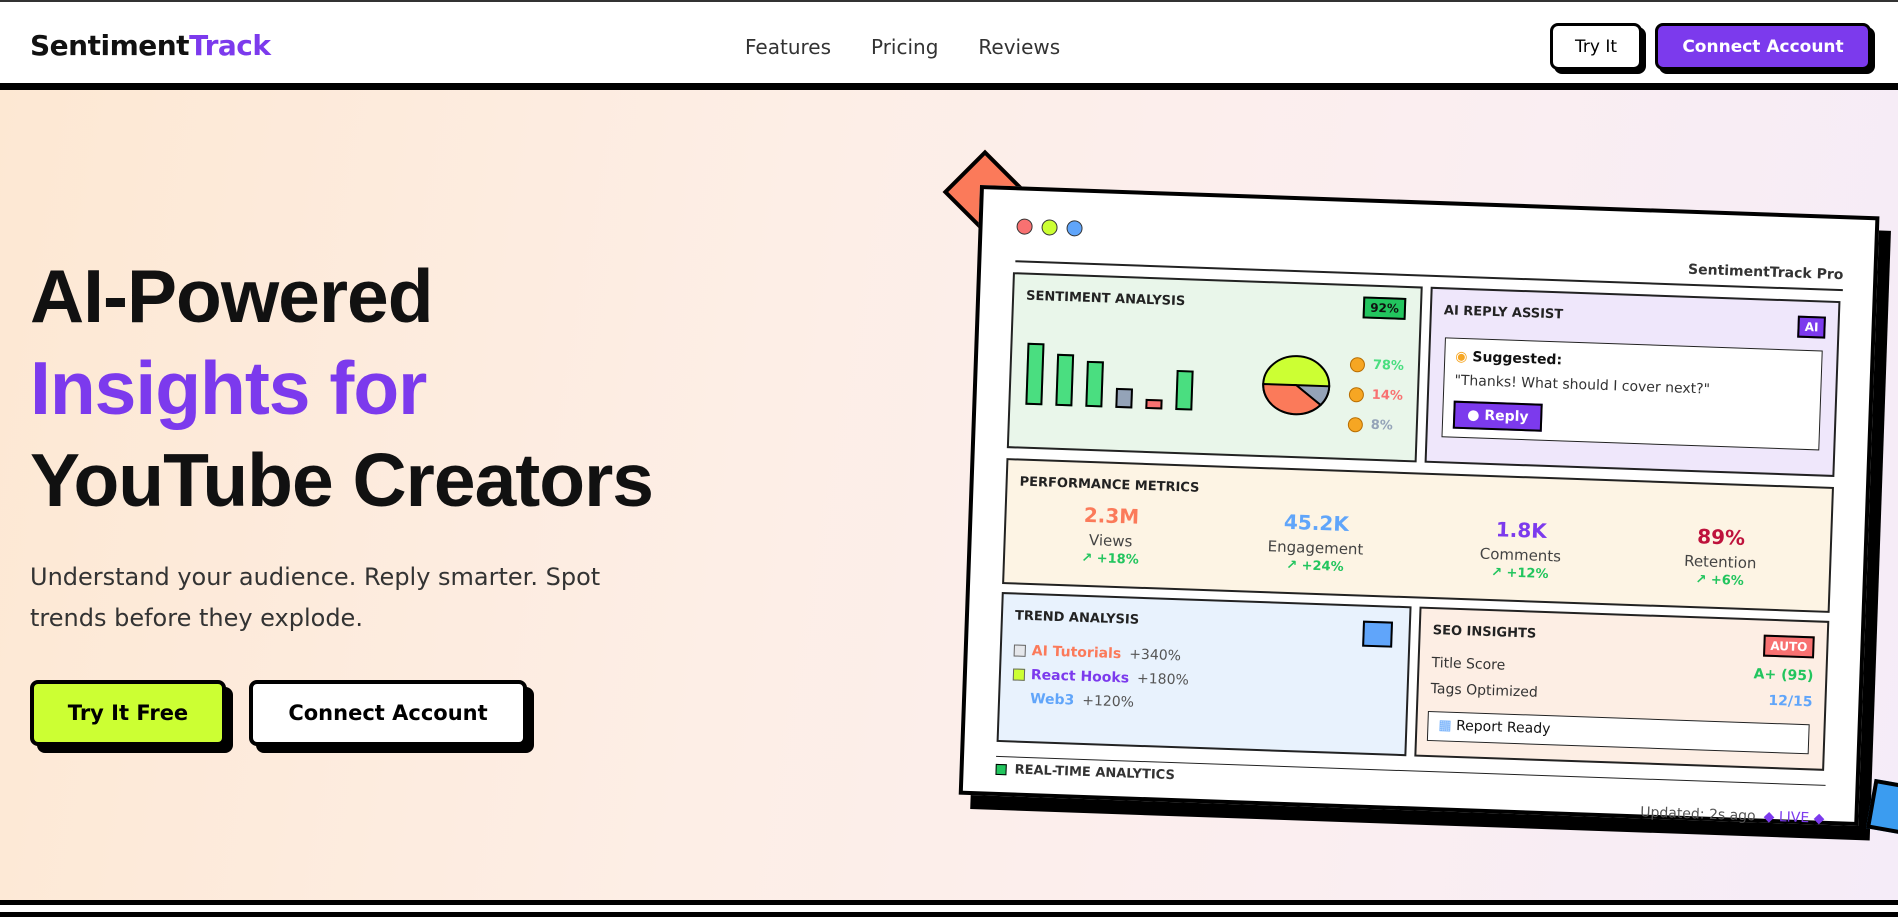  What do you see at coordinates (1356, 395) in the screenshot?
I see `sad-emoji-icon` at bounding box center [1356, 395].